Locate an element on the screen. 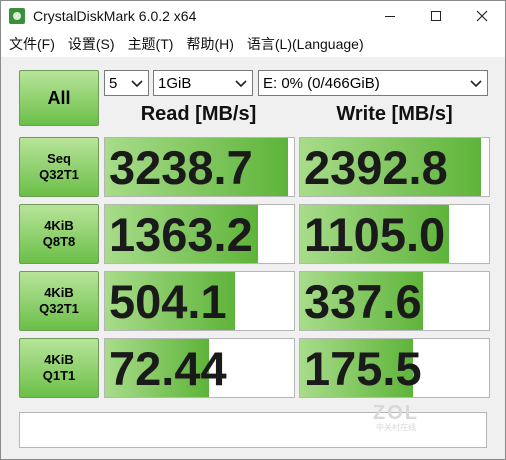  minimize-icon is located at coordinates (390, 16).